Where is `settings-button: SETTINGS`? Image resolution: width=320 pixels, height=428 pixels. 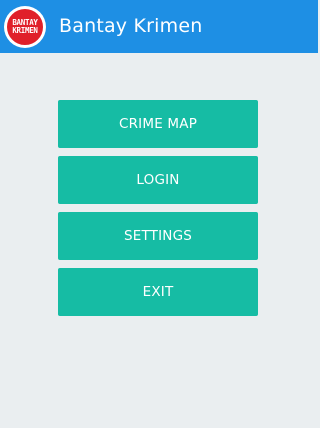 settings-button: SETTINGS is located at coordinates (158, 236).